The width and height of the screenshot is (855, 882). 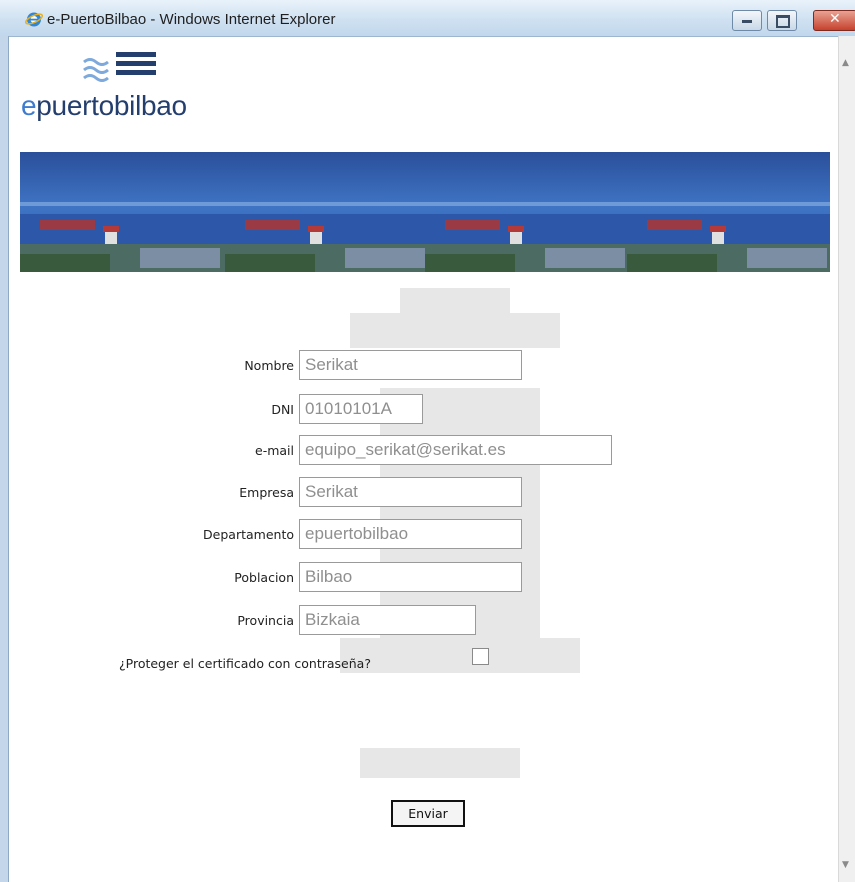 I want to click on submit-button: Enviar, so click(x=428, y=813).